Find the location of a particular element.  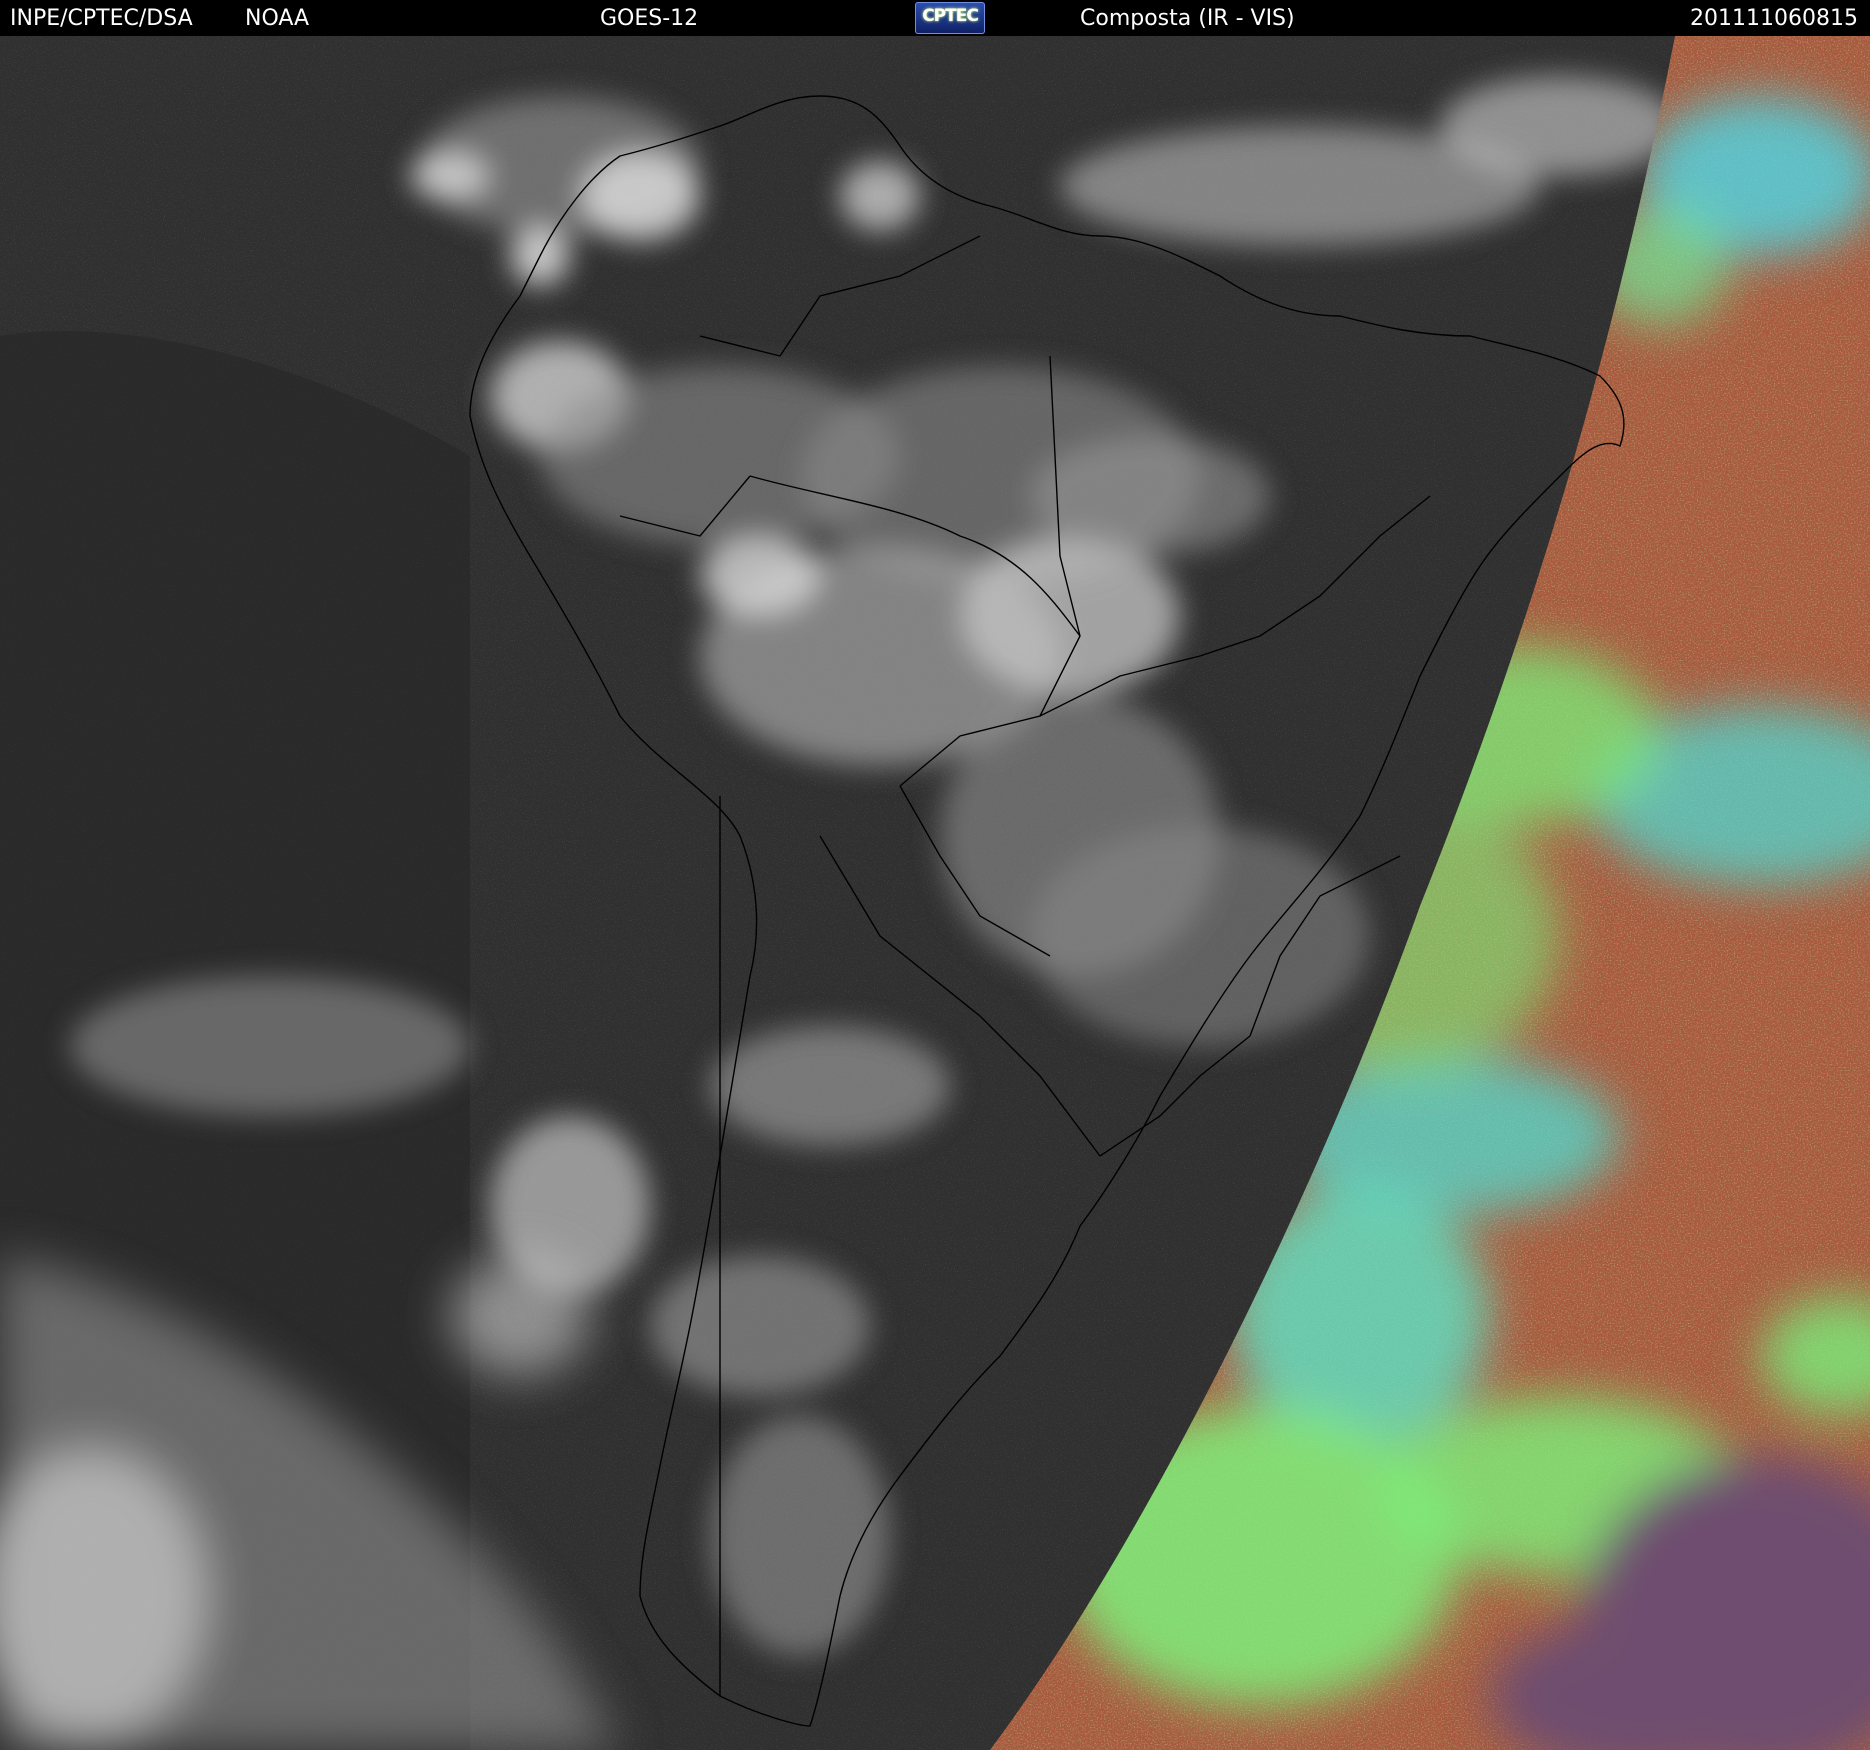

cptec-logo-icon: CPTEC is located at coordinates (950, 18).